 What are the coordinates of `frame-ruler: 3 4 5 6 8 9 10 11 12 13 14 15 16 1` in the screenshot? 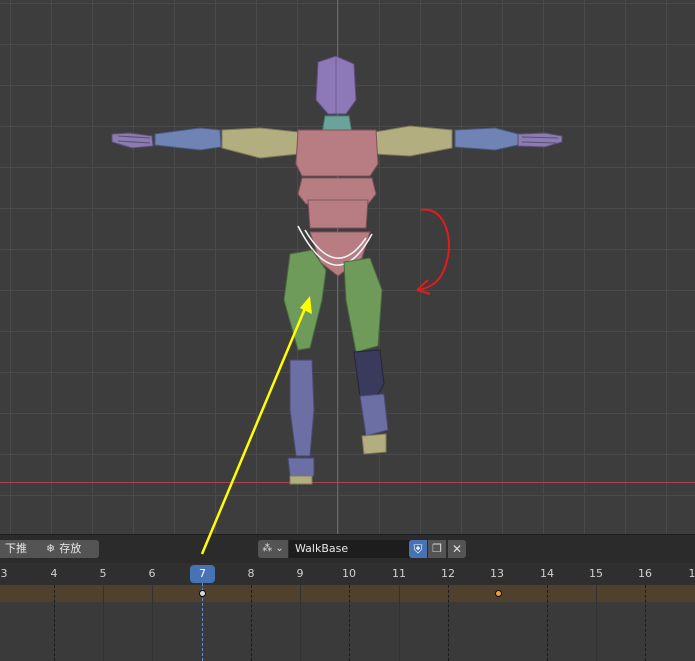 It's located at (347, 574).